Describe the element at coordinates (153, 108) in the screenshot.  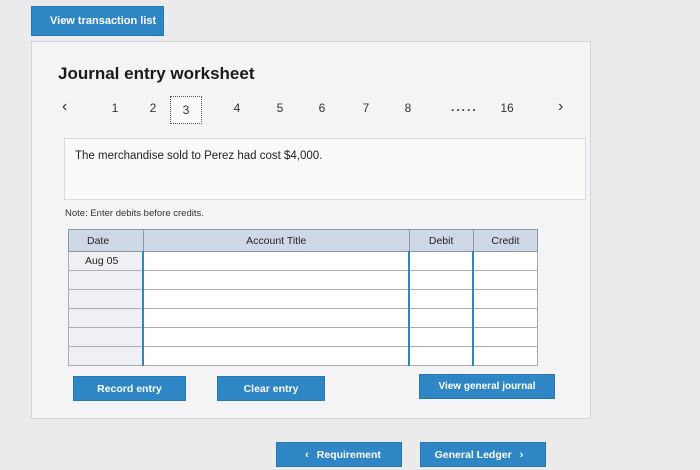
I see `page-2: 2` at that location.